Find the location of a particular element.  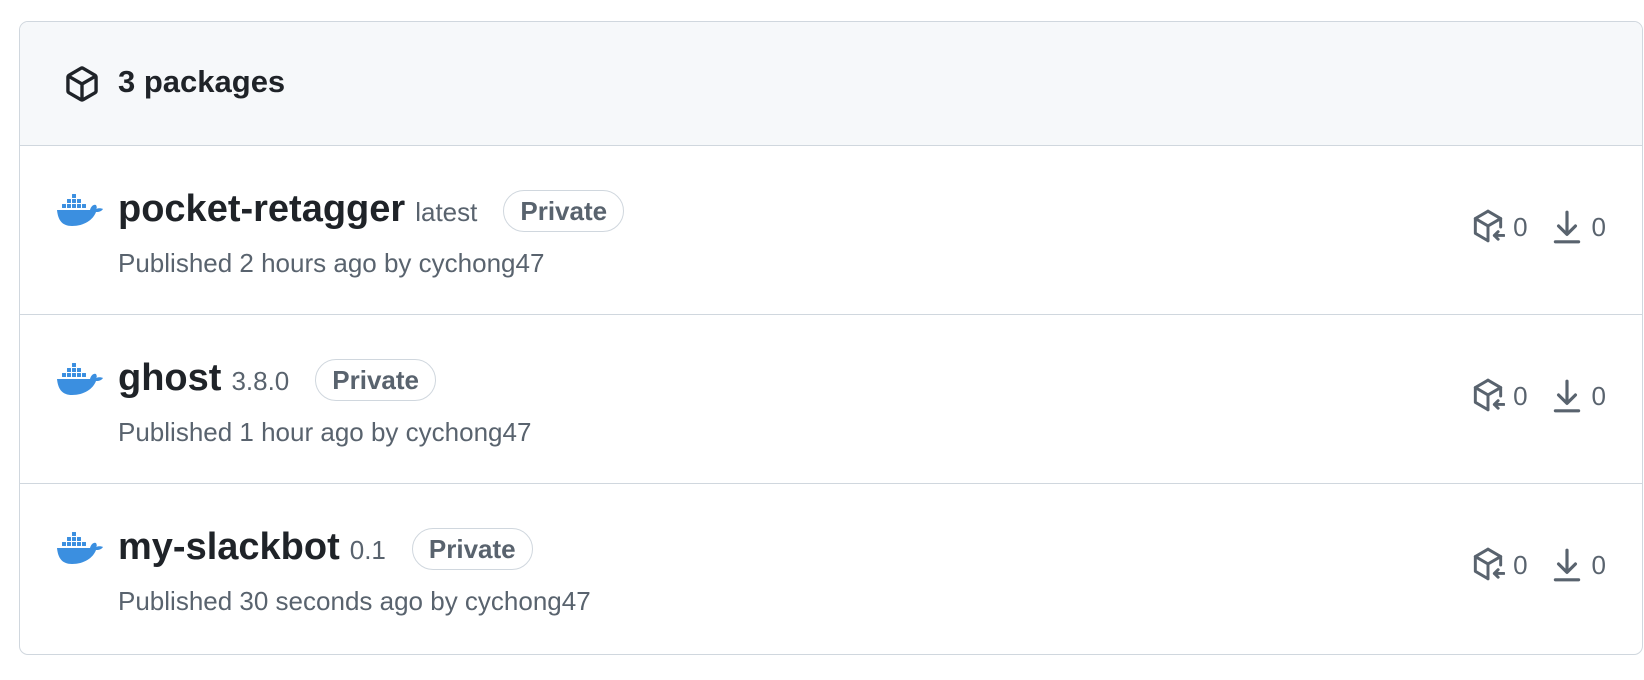

package-version: latest is located at coordinates (446, 212).